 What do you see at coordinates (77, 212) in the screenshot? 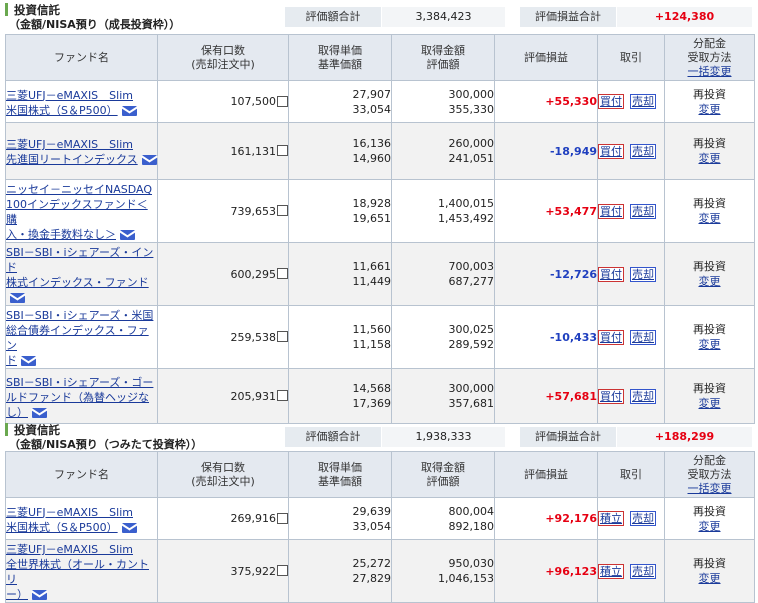
I see `fund-name-link: 100インデックスファンド＜購` at bounding box center [77, 212].